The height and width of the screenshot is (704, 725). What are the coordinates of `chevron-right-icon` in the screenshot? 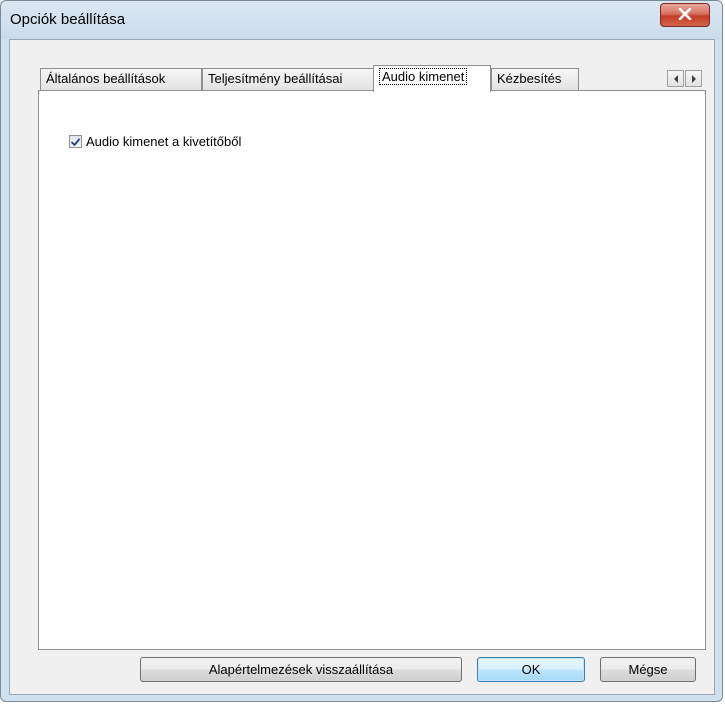 It's located at (694, 79).